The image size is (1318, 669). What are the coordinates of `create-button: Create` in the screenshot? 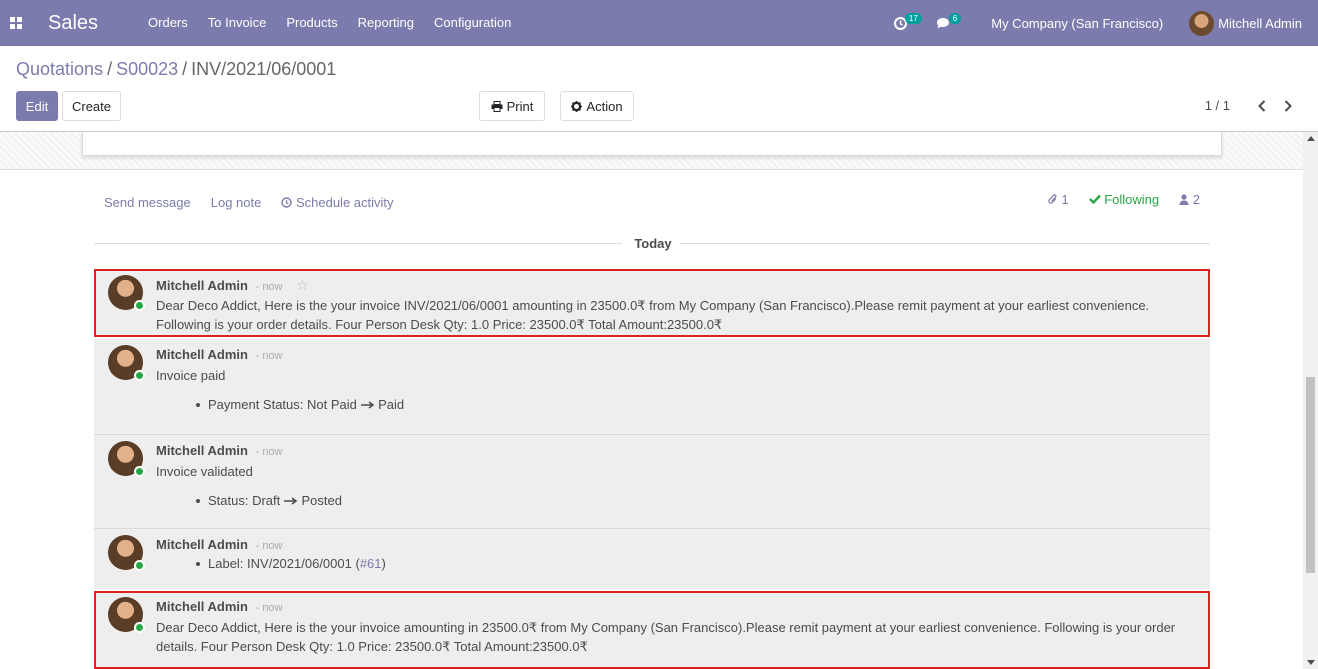 It's located at (91, 106).